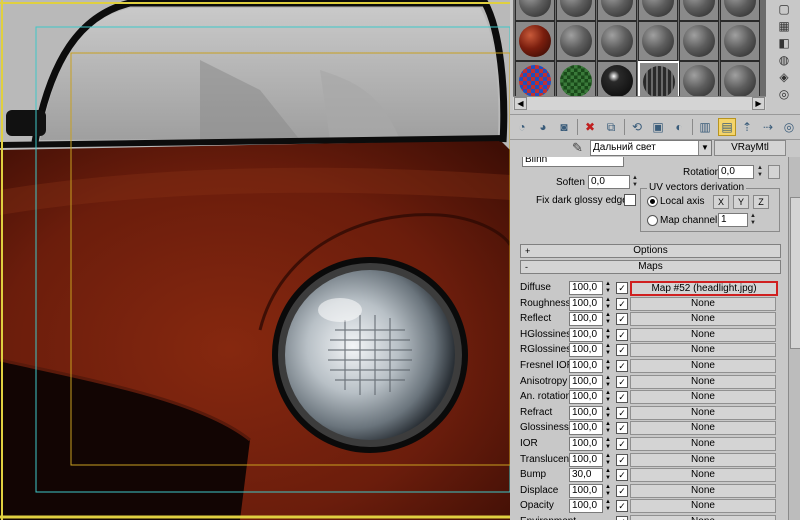 The width and height of the screenshot is (800, 520). What do you see at coordinates (635, 182) in the screenshot?
I see `soften-spinner: ▲ ▼` at bounding box center [635, 182].